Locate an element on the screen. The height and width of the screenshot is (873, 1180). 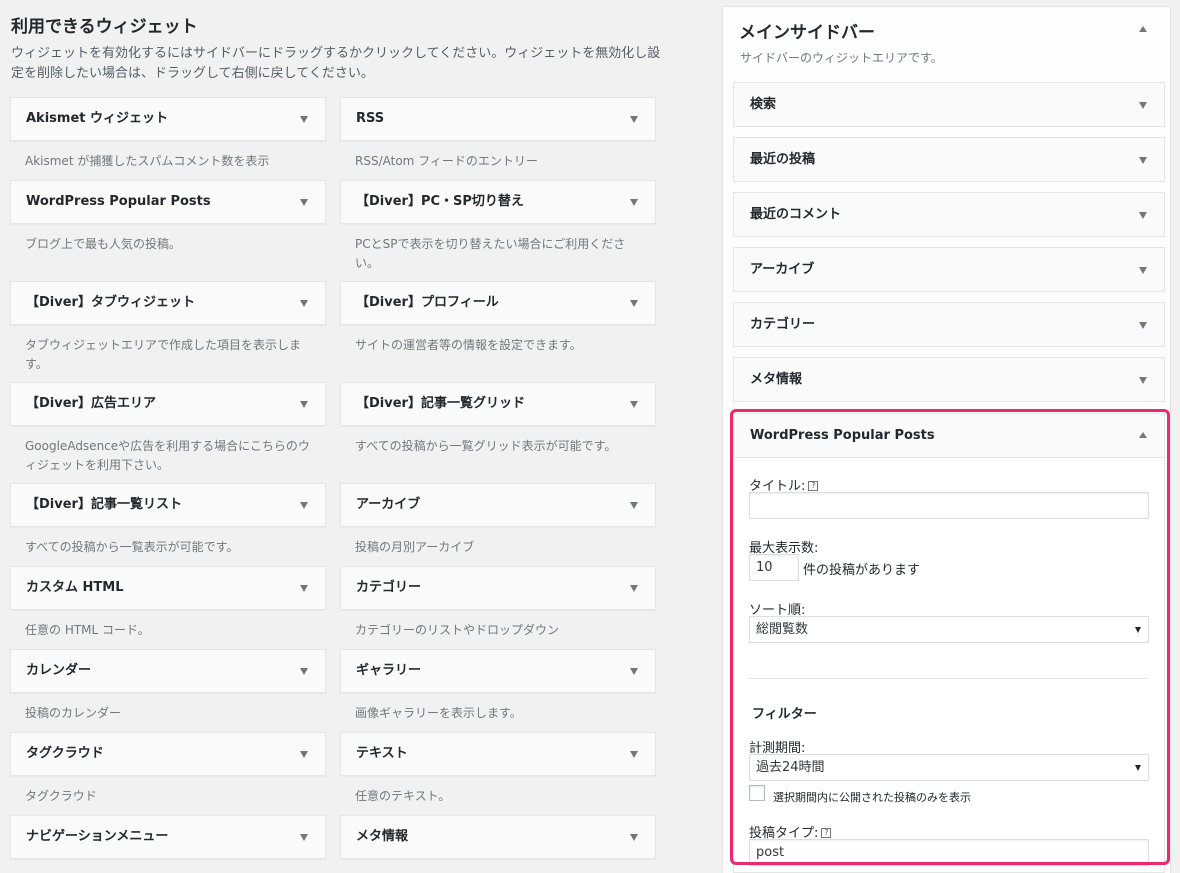
sort-order-select: 総閲覧数 is located at coordinates (949, 629).